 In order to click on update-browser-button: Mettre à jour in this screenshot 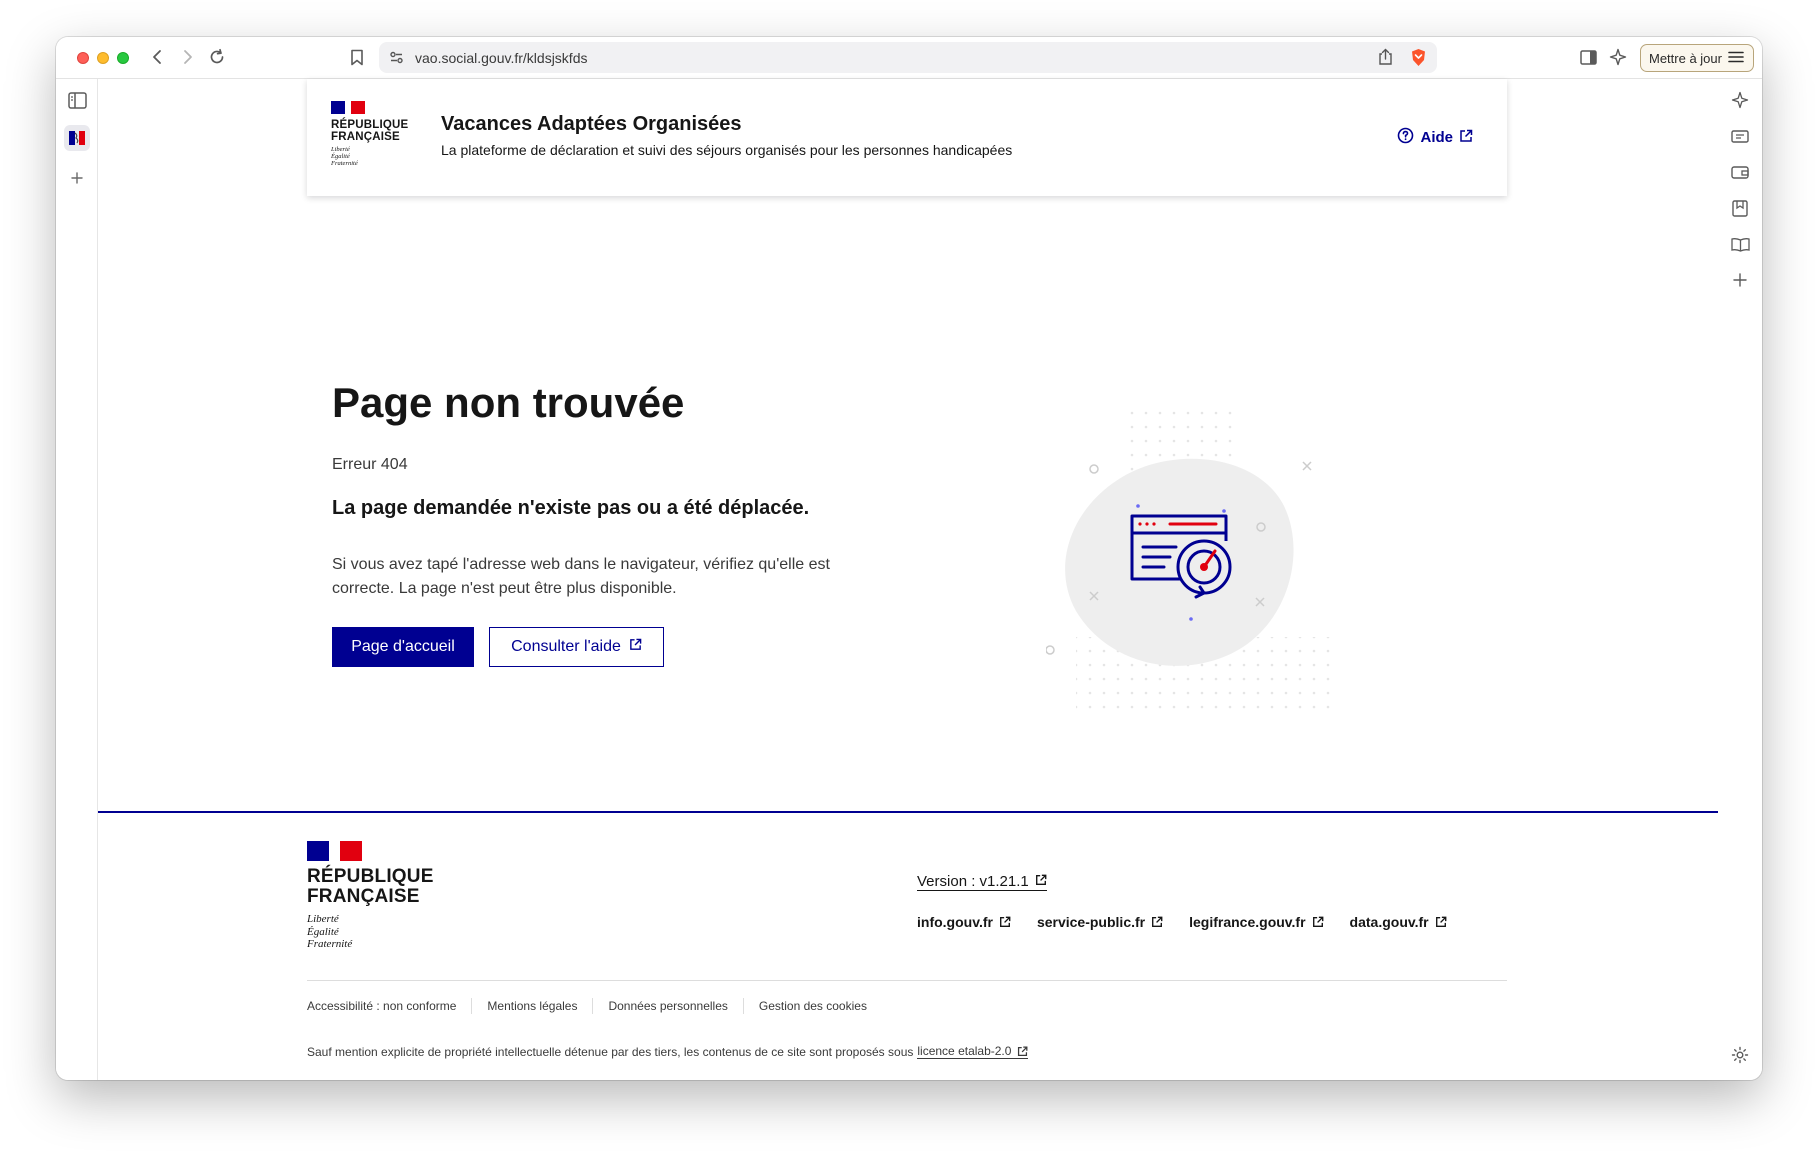, I will do `click(1697, 58)`.